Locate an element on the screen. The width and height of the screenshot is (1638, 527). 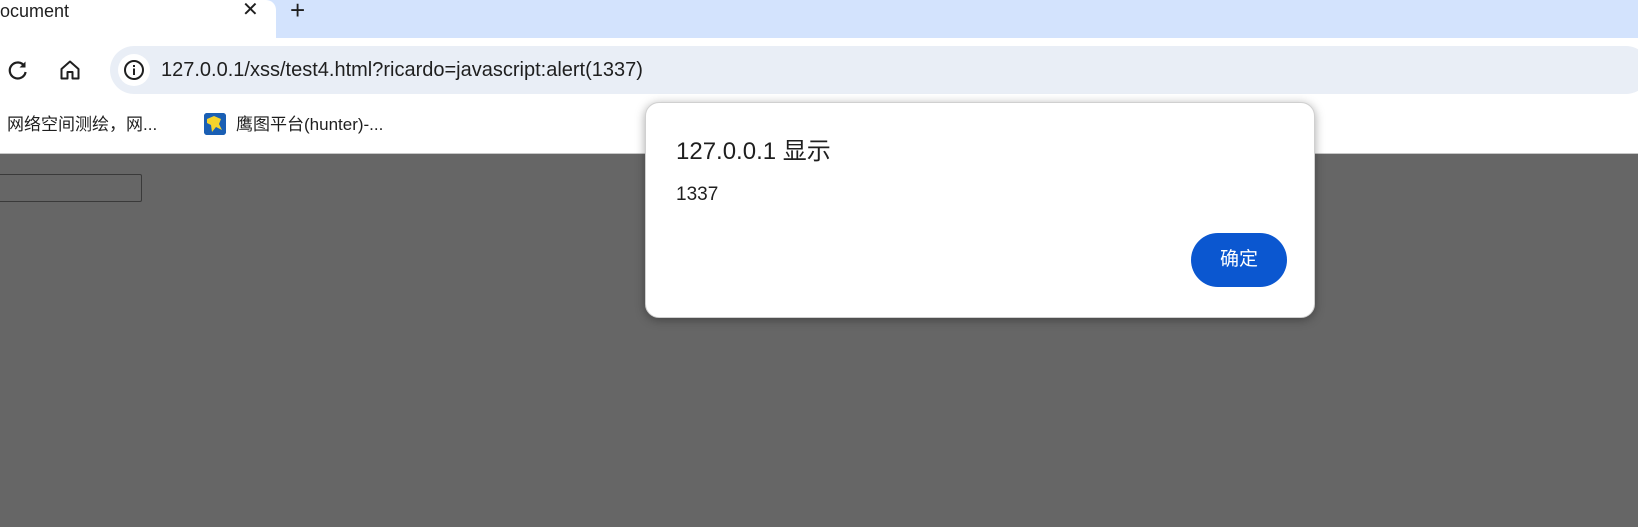
ok-button: 确定 is located at coordinates (1239, 260).